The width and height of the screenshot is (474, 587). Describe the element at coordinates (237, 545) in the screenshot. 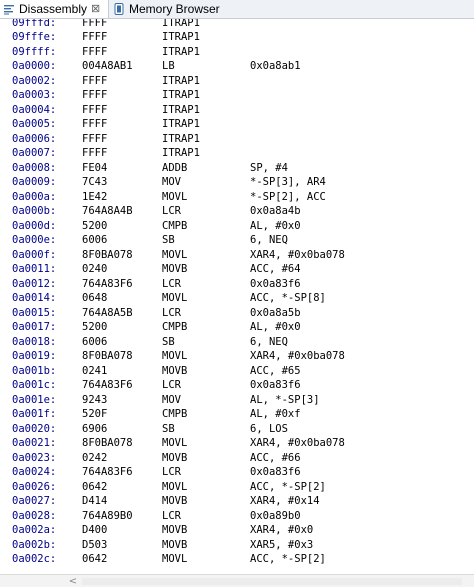

I see `disassembly-row: 0a002b: D503 MOVB XAR5, #0x3` at that location.